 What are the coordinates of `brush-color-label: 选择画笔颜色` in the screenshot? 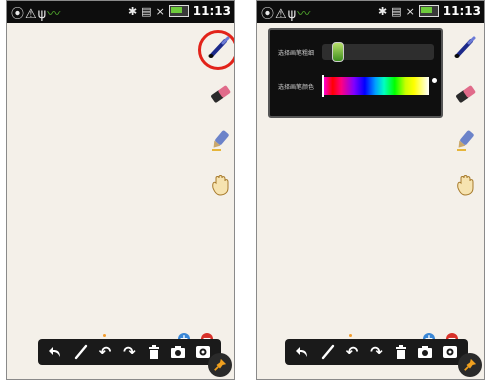 It's located at (296, 87).